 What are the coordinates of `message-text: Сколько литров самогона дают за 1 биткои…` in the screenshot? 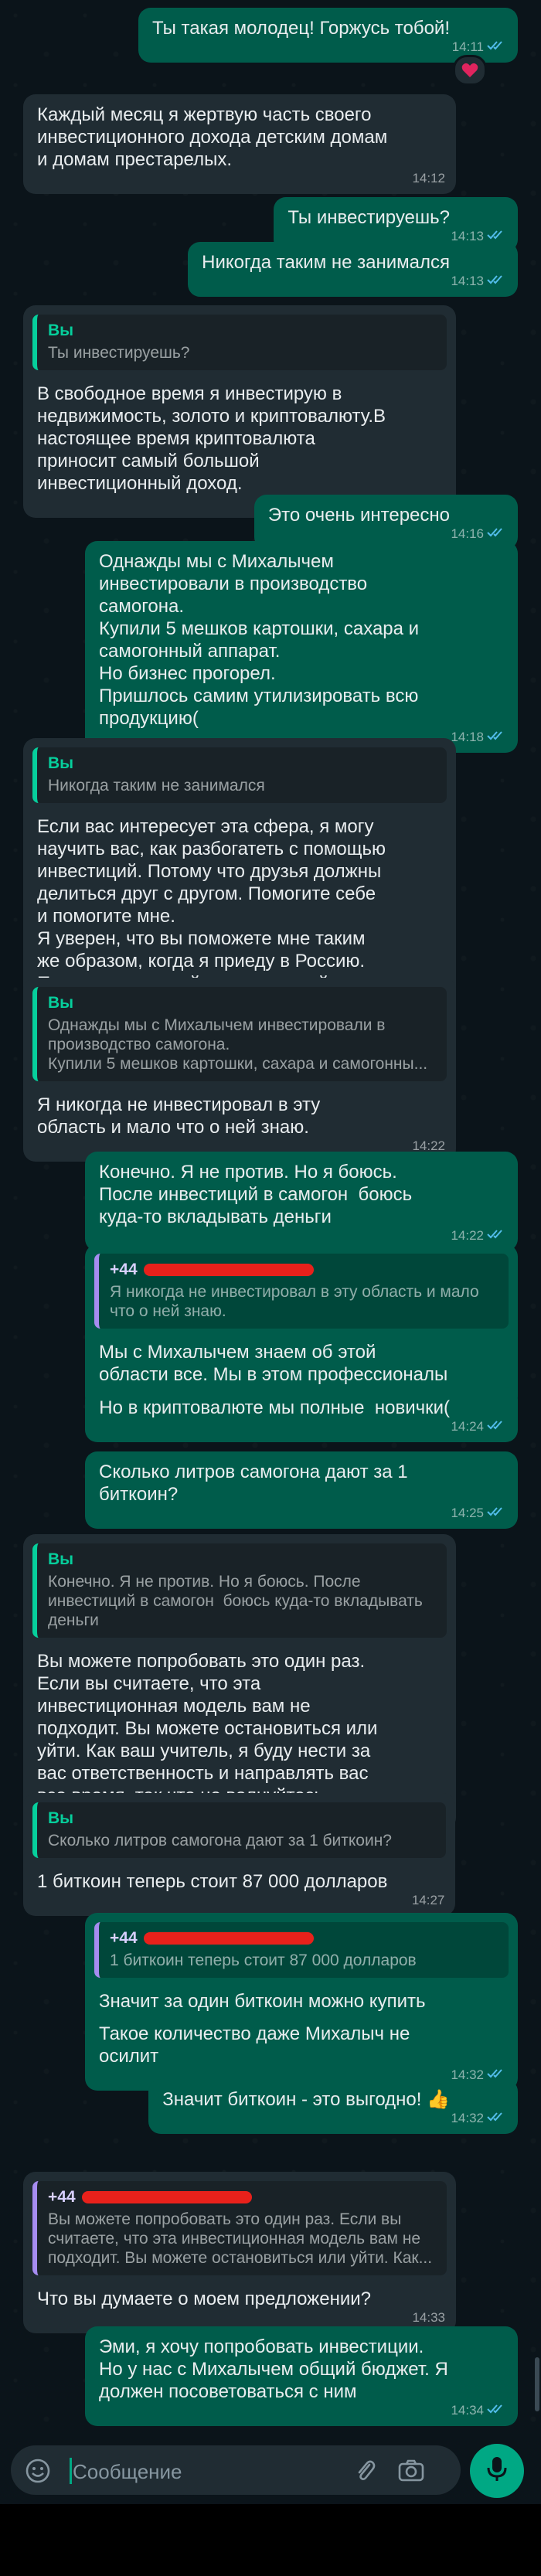 It's located at (256, 1483).